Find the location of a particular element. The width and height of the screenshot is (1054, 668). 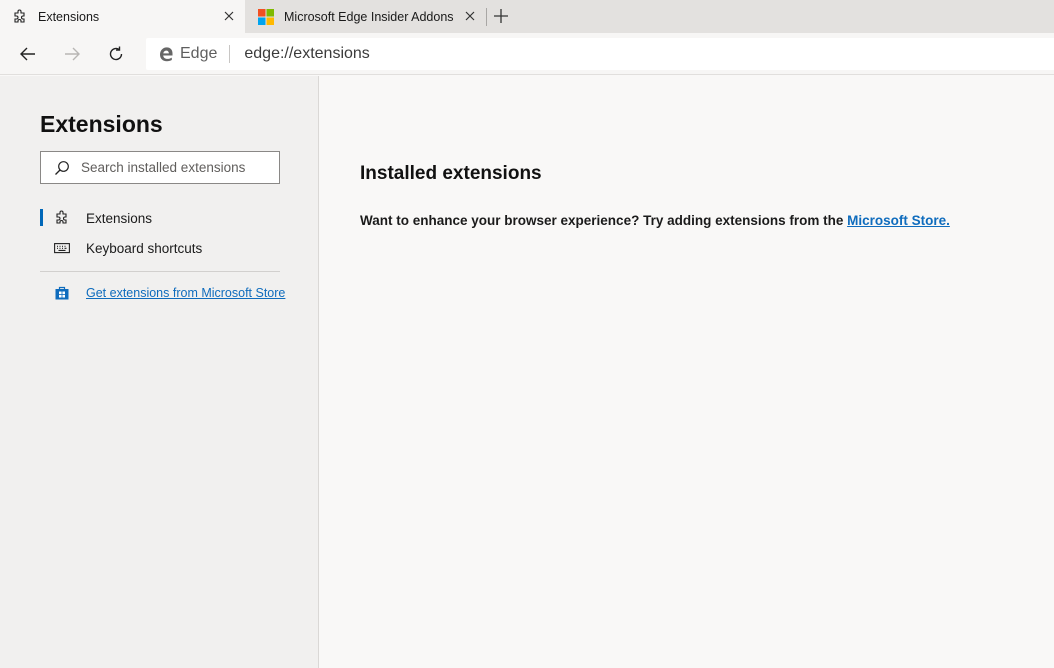

selected-indicator is located at coordinates (41, 217).